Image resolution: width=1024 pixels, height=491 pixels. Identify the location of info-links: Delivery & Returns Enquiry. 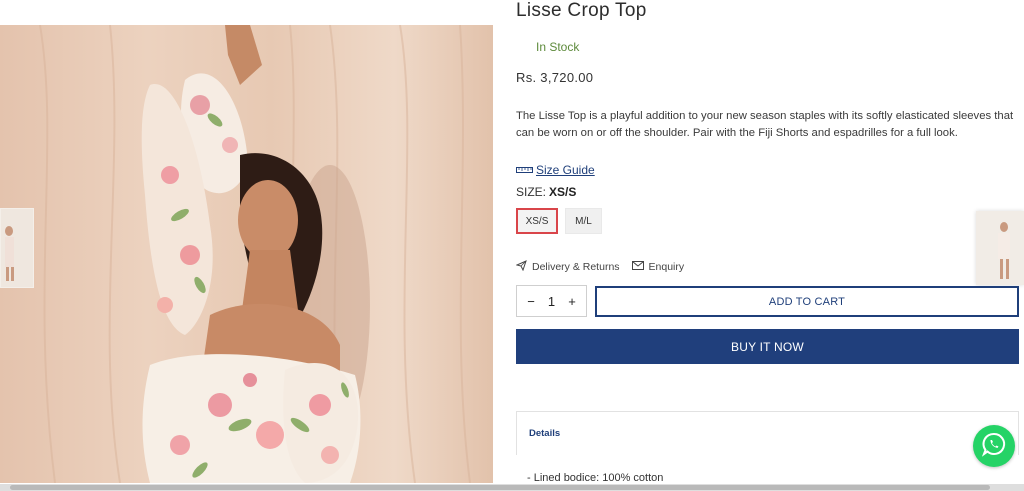
(600, 267).